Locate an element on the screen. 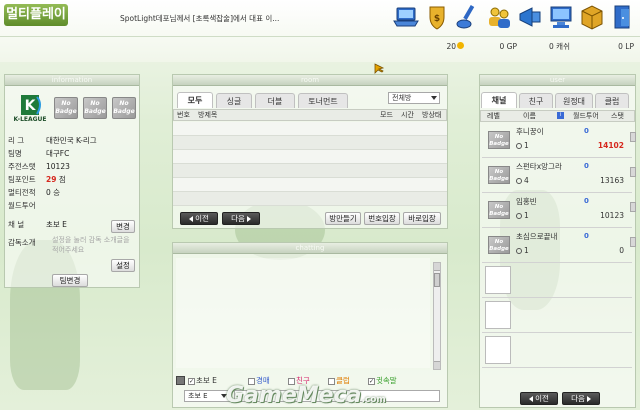 This screenshot has height=410, width=640. brush-icon is located at coordinates (468, 17).